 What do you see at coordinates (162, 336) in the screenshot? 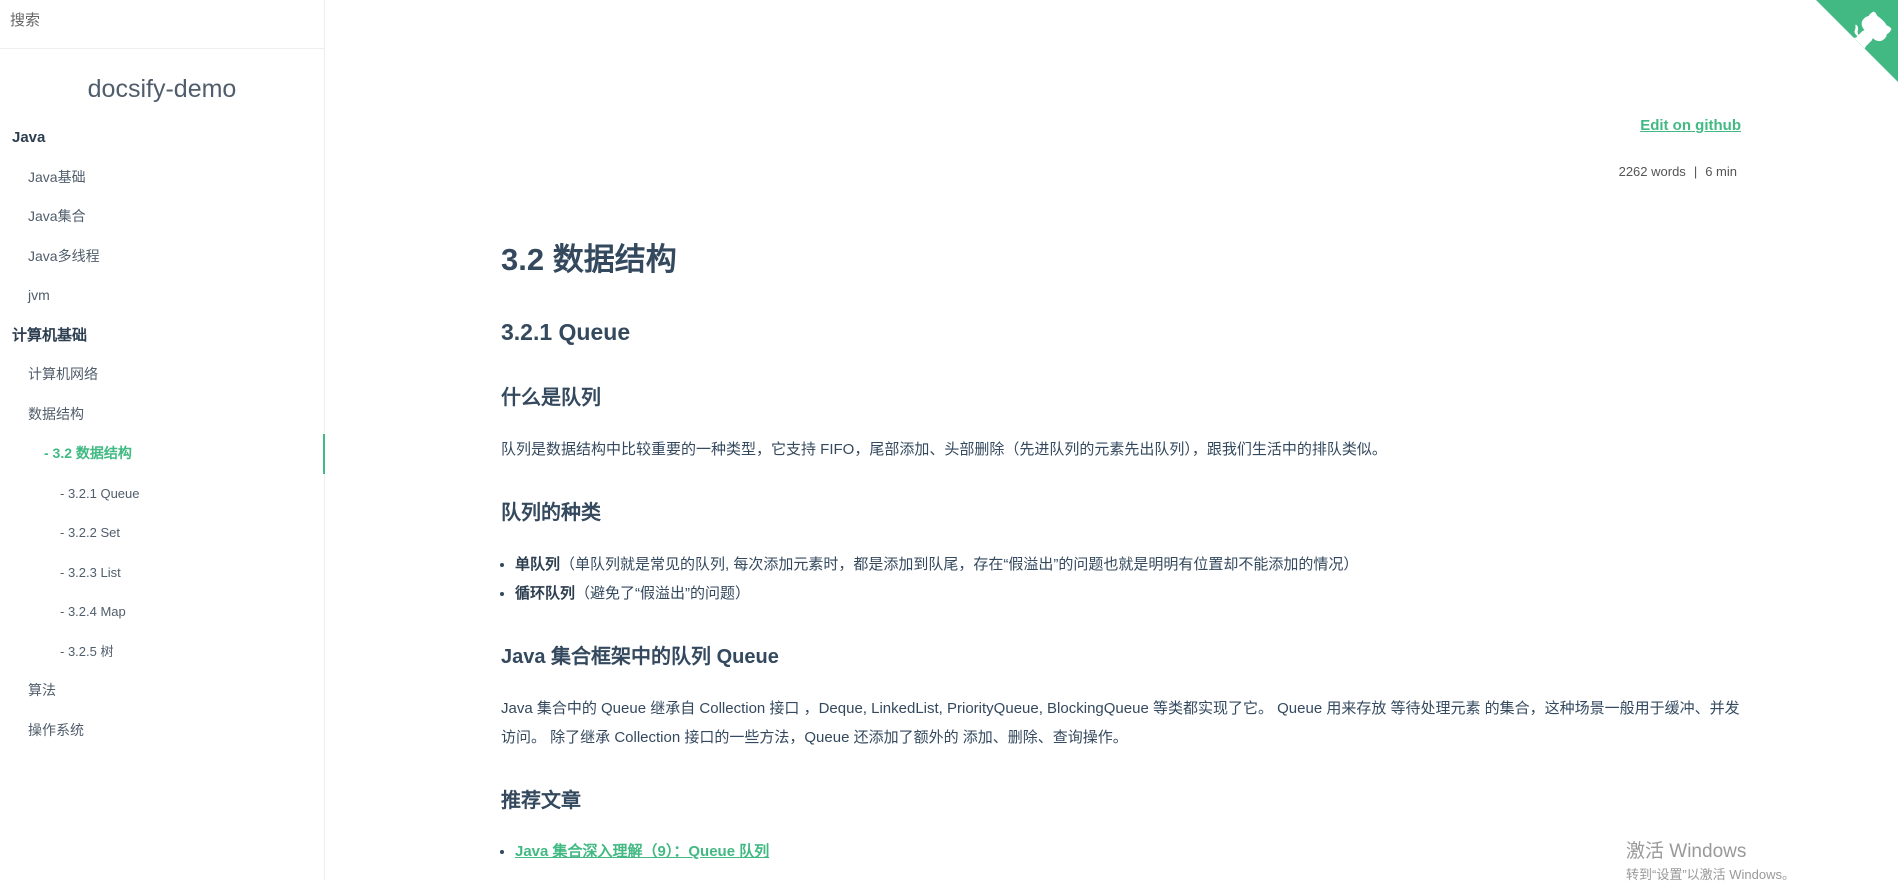
I see `sidebar-item: 计算机基础` at bounding box center [162, 336].